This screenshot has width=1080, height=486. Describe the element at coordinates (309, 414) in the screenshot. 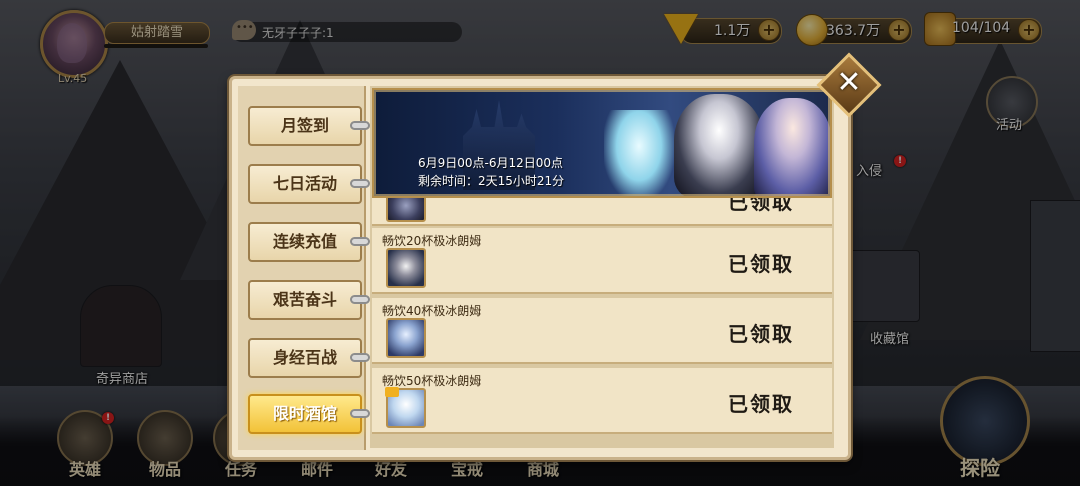

I see `tab-limited-tavern: 限时酒馆` at that location.